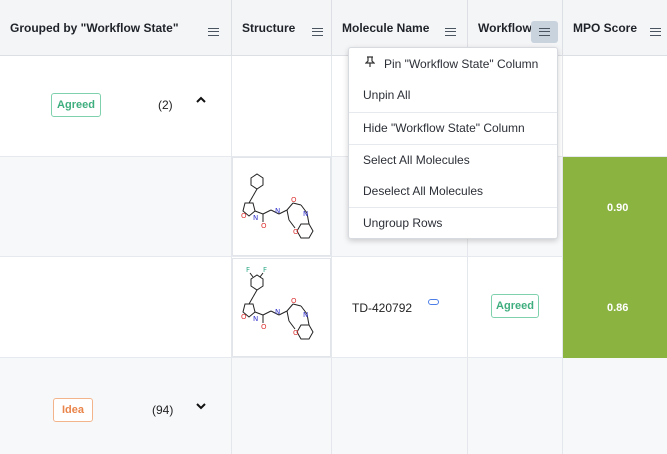  What do you see at coordinates (444, 128) in the screenshot?
I see `menu-item-label: Hide "Workflow State" Column` at bounding box center [444, 128].